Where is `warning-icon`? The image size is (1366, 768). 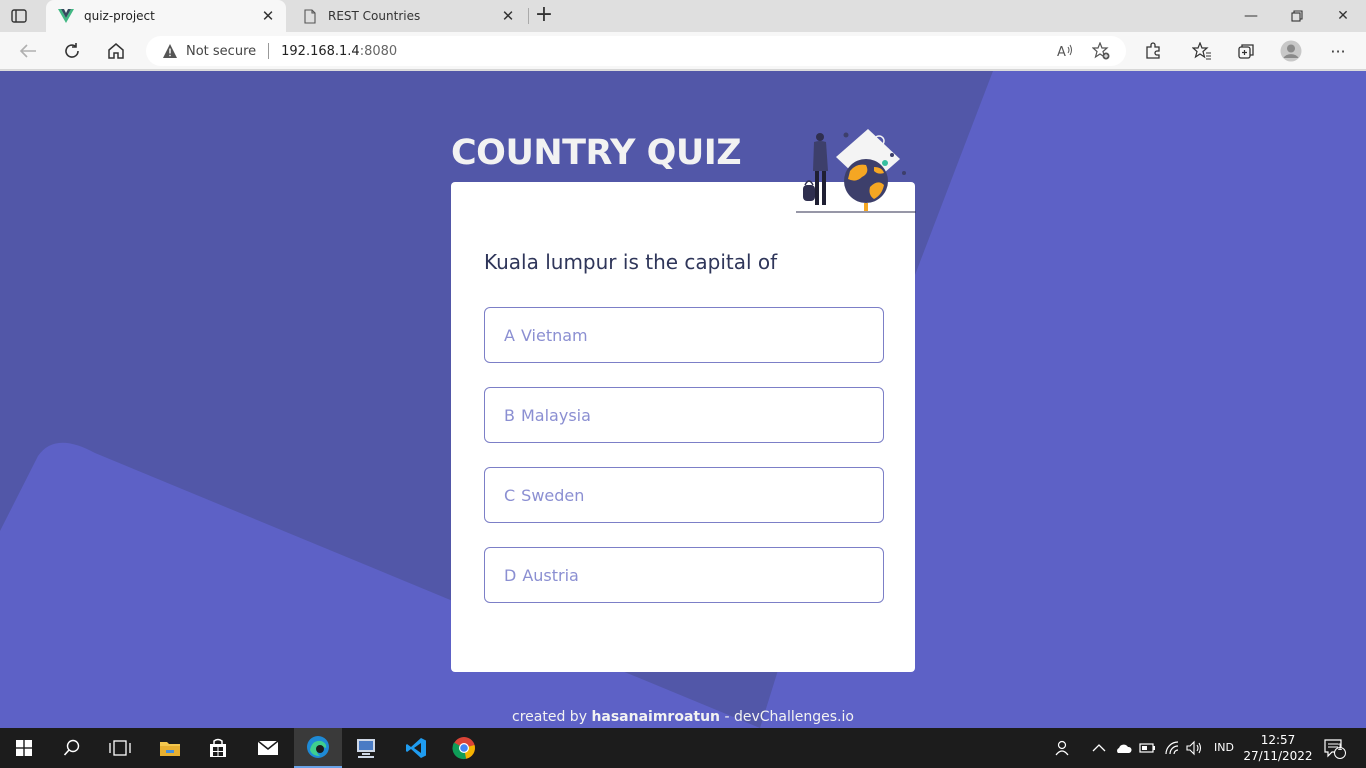 warning-icon is located at coordinates (170, 51).